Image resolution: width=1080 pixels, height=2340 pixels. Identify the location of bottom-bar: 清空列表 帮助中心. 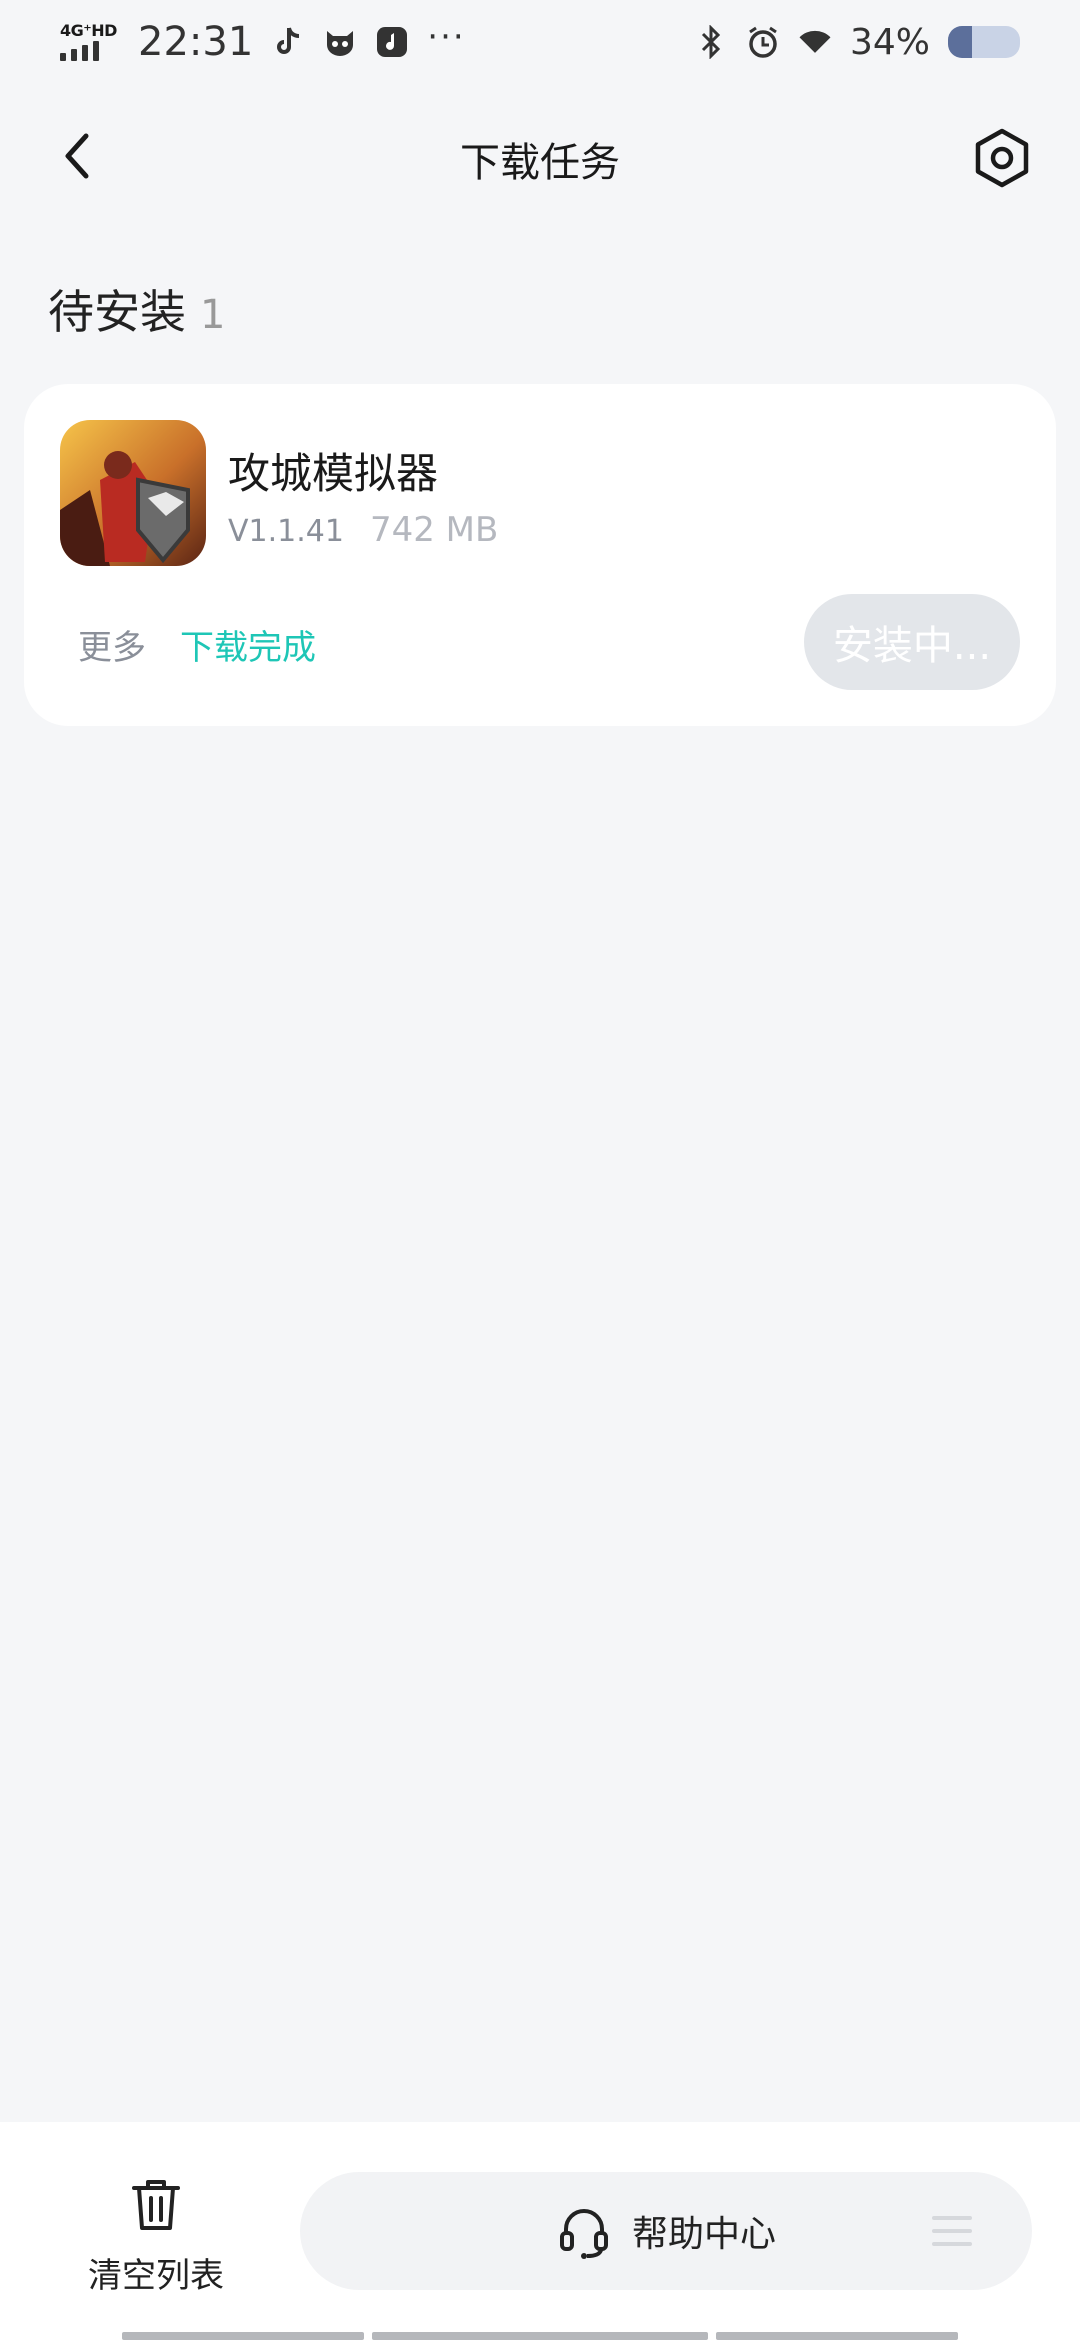
(540, 2231).